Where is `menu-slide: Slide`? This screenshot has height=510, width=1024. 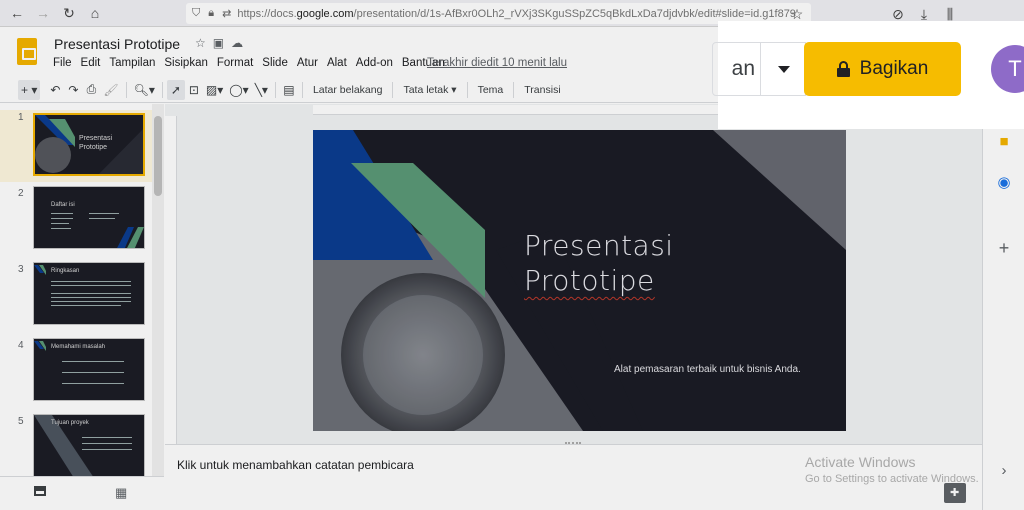 menu-slide: Slide is located at coordinates (275, 63).